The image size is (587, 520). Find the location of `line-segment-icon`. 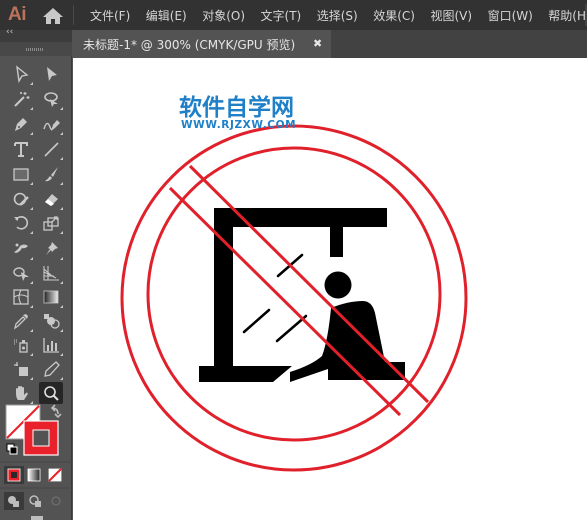

line-segment-icon is located at coordinates (51, 149).